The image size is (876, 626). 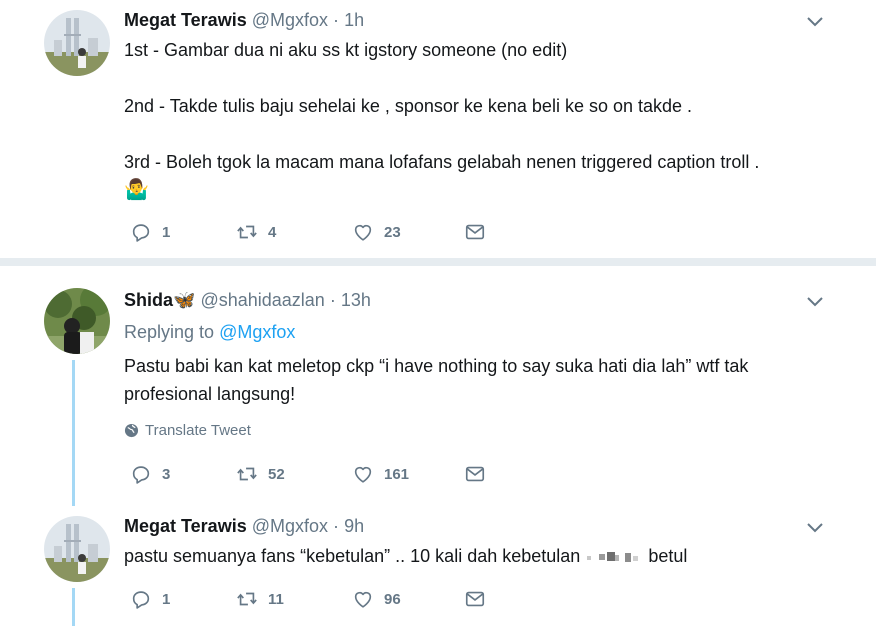 What do you see at coordinates (210, 394) in the screenshot?
I see `tweet-line: profesional langsung!` at bounding box center [210, 394].